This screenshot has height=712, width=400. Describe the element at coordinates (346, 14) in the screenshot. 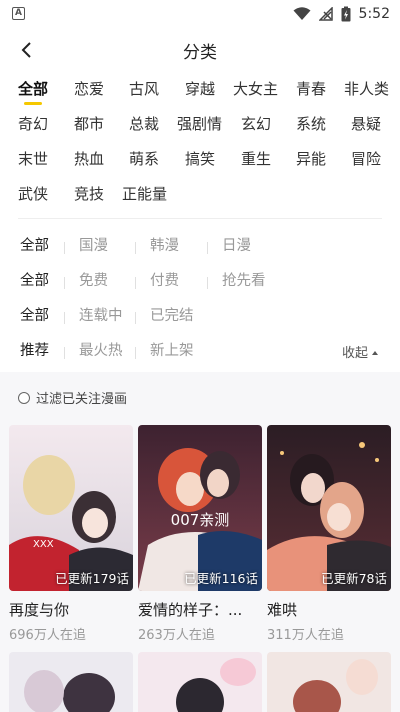

I see `battery-charging-icon` at that location.